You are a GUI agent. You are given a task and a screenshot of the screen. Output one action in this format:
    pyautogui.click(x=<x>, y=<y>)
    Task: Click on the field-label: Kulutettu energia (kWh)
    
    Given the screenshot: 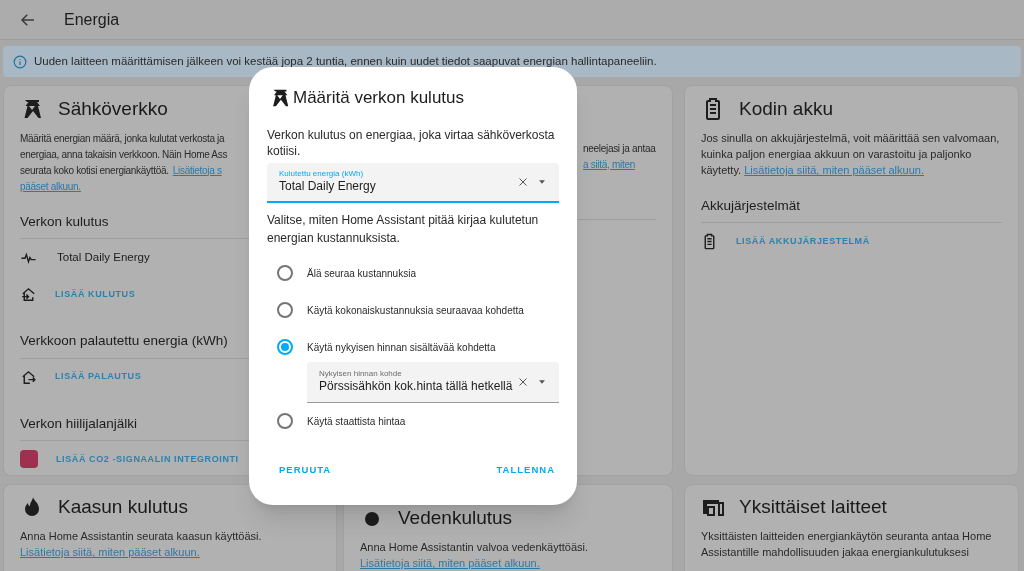 What is the action you would take?
    pyautogui.click(x=322, y=174)
    